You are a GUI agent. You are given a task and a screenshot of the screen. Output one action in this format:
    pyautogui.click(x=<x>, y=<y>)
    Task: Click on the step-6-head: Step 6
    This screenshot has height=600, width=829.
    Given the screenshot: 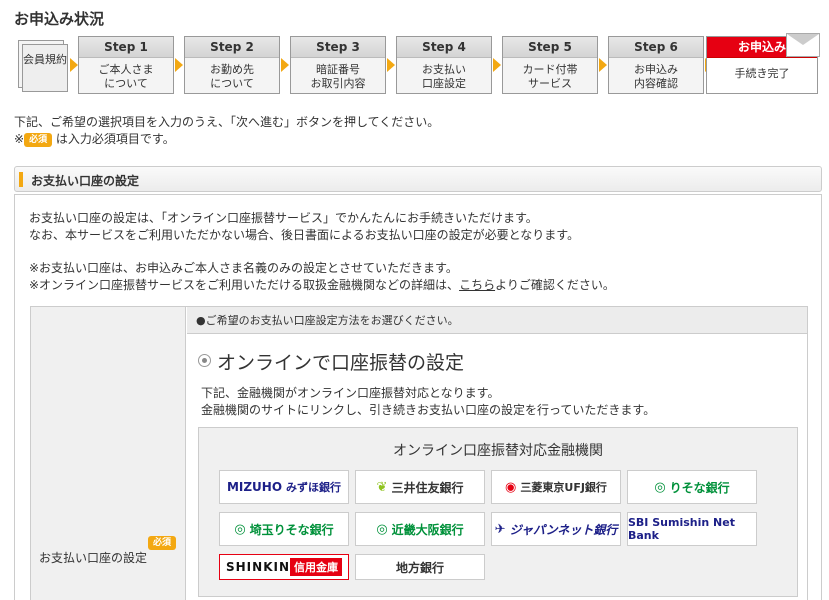 What is the action you would take?
    pyautogui.click(x=656, y=47)
    